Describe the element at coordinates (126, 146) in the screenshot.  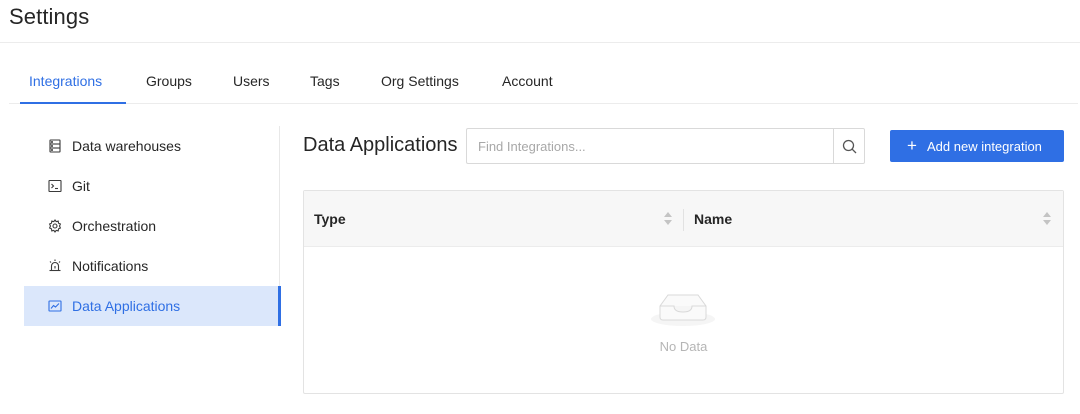
I see `sidebar-item-label: Data warehouses` at that location.